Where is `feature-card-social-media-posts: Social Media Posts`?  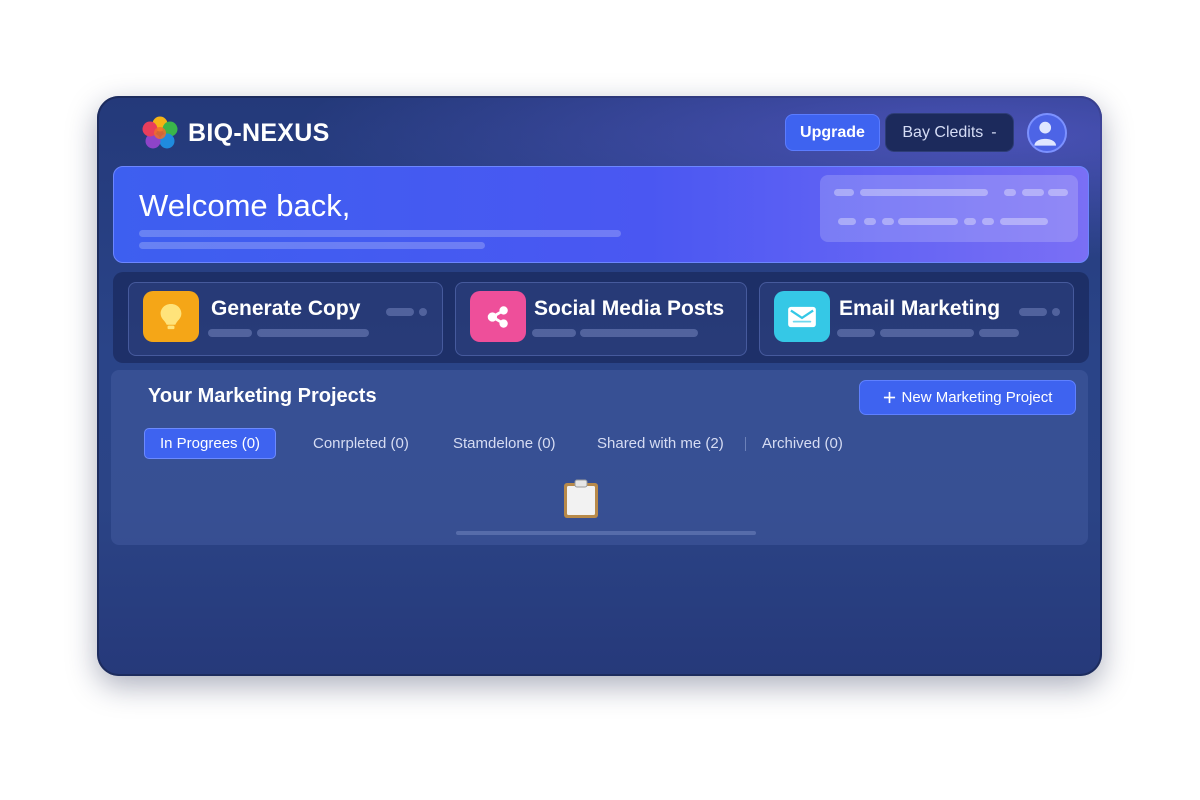 feature-card-social-media-posts: Social Media Posts is located at coordinates (601, 319).